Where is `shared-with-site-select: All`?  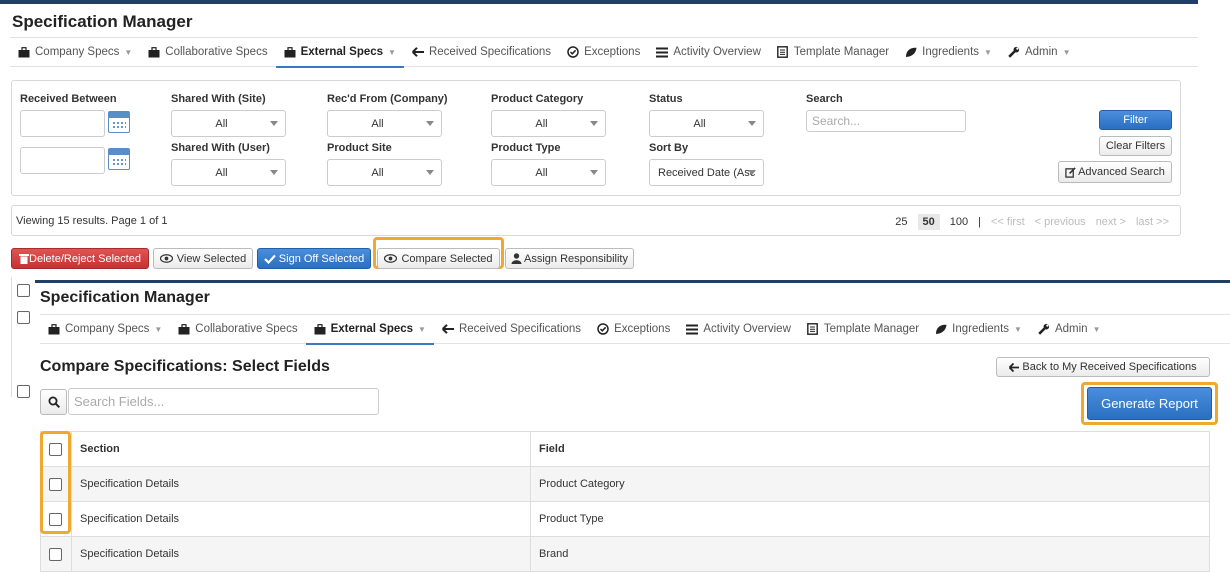 shared-with-site-select: All is located at coordinates (228, 123).